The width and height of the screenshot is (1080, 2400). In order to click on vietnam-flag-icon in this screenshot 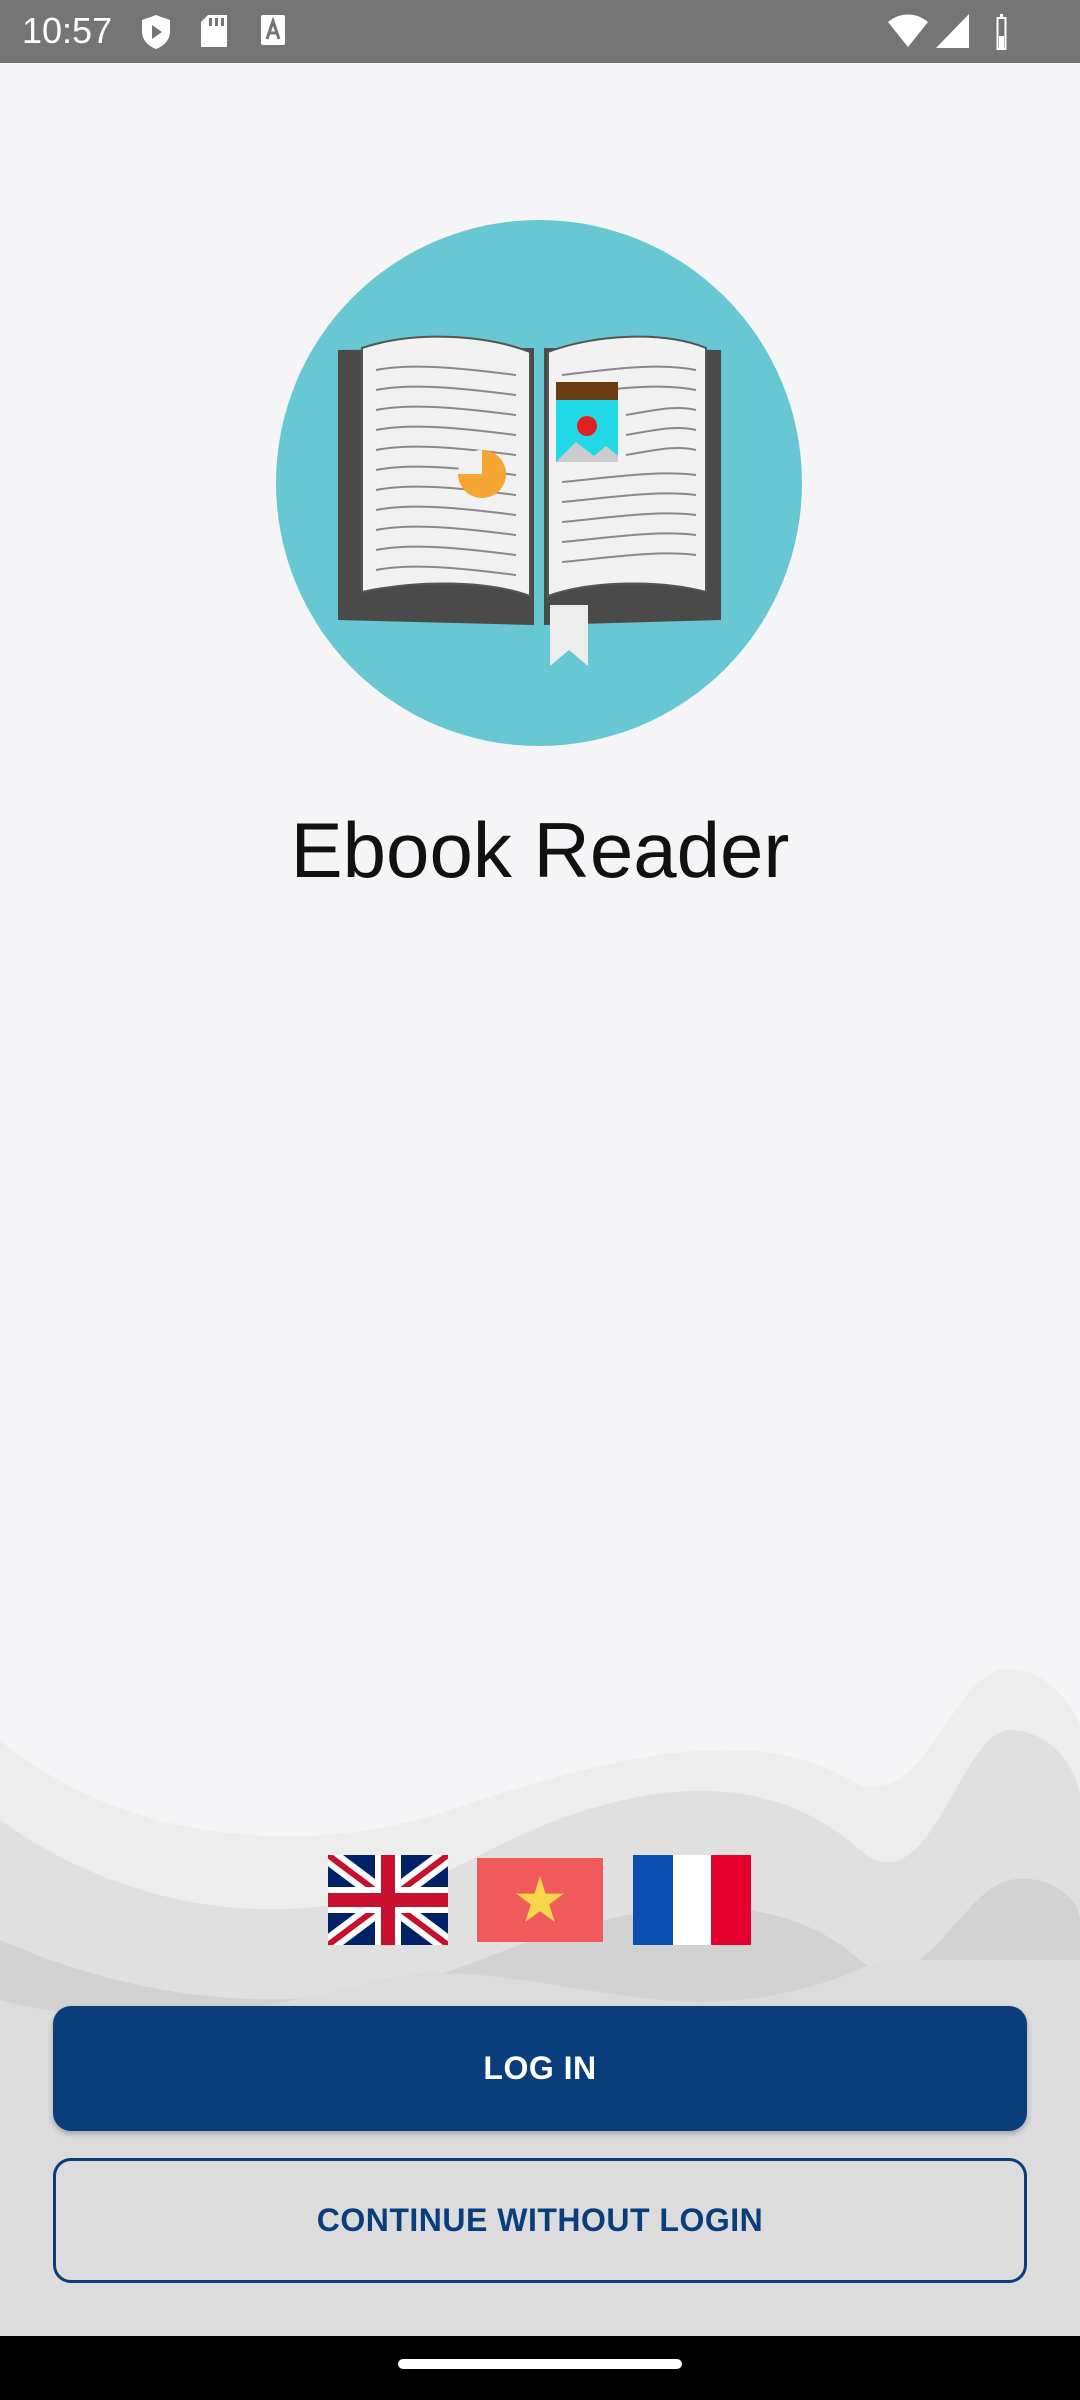, I will do `click(540, 1900)`.